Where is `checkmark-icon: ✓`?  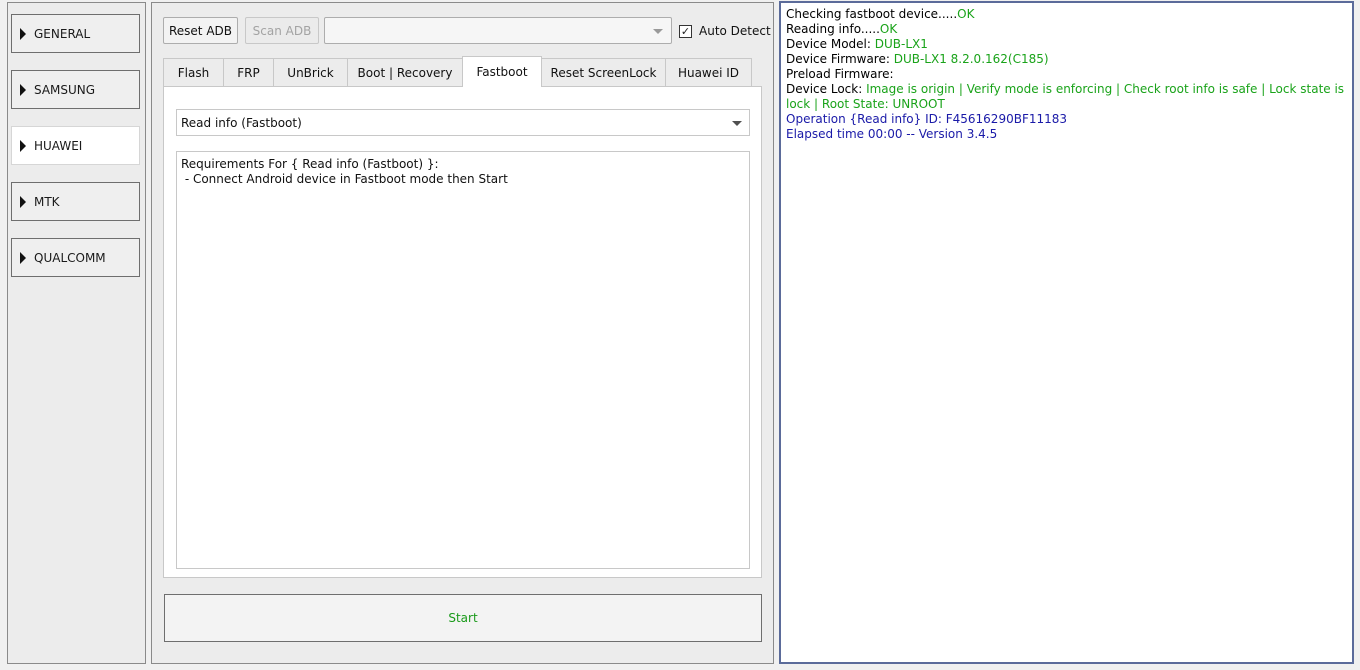 checkmark-icon: ✓ is located at coordinates (685, 31).